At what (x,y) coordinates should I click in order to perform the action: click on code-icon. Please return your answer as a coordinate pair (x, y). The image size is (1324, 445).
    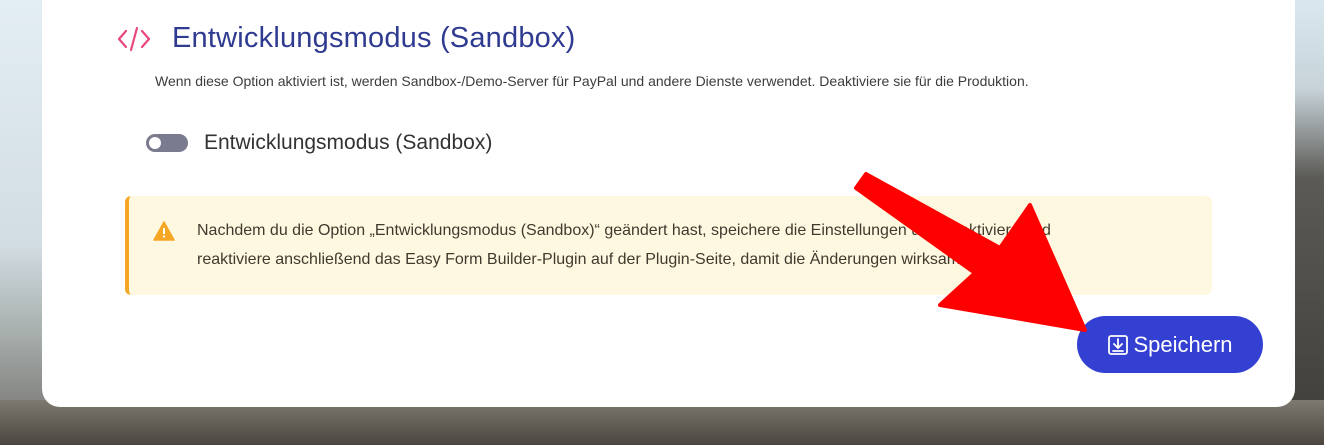
    Looking at the image, I should click on (134, 38).